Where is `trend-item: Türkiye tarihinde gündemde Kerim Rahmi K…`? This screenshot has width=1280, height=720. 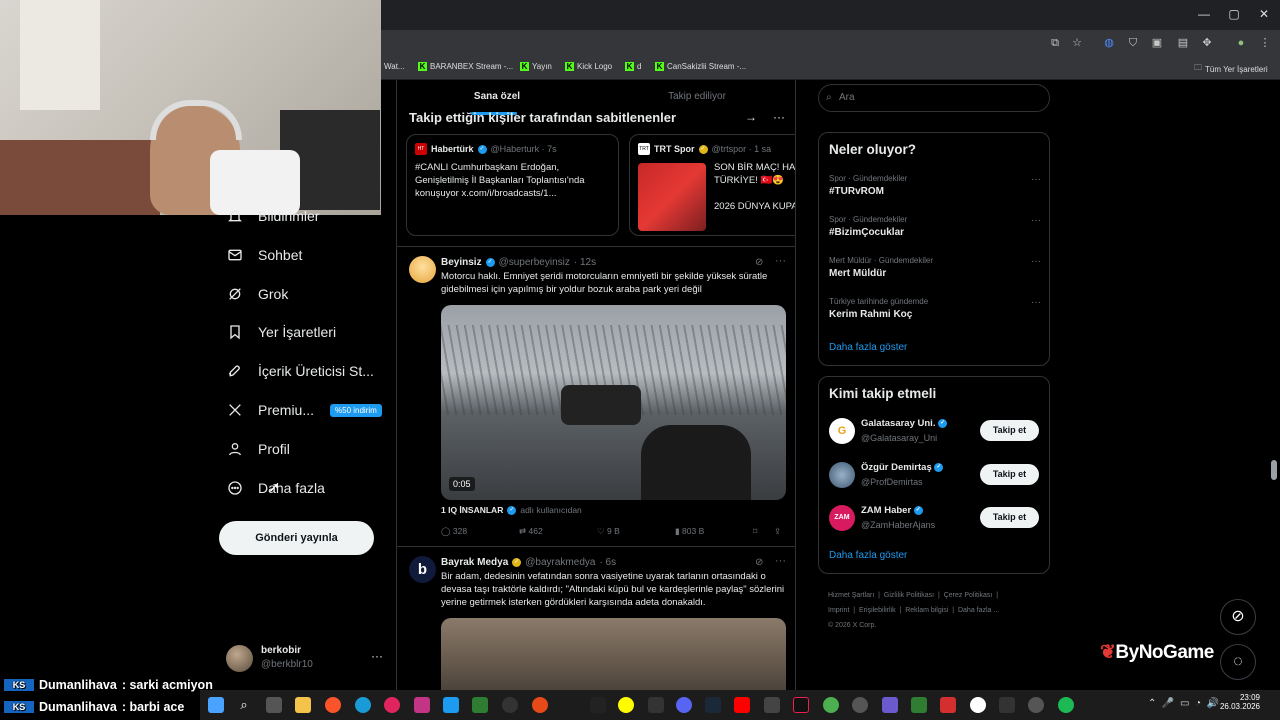
trend-item: Türkiye tarihinde gündemde Kerim Rahmi K… is located at coordinates (935, 308).